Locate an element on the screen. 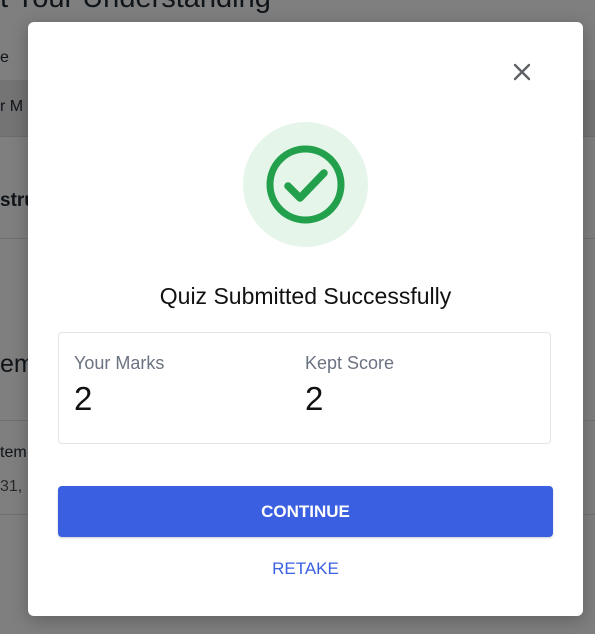 This screenshot has height=634, width=595. score-summary-card: Your Marks 2 Kept Score 2 is located at coordinates (304, 388).